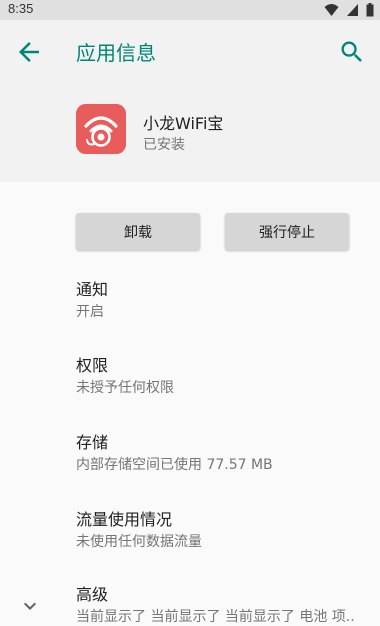  What do you see at coordinates (125, 388) in the screenshot?
I see `setting-subtitle: 未授予任何权限` at bounding box center [125, 388].